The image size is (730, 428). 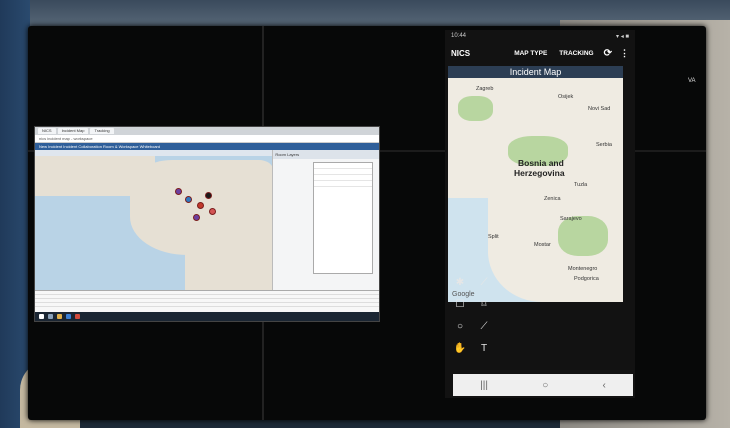 What do you see at coordinates (229, 250) in the screenshot?
I see `map-land` at bounding box center [229, 250].